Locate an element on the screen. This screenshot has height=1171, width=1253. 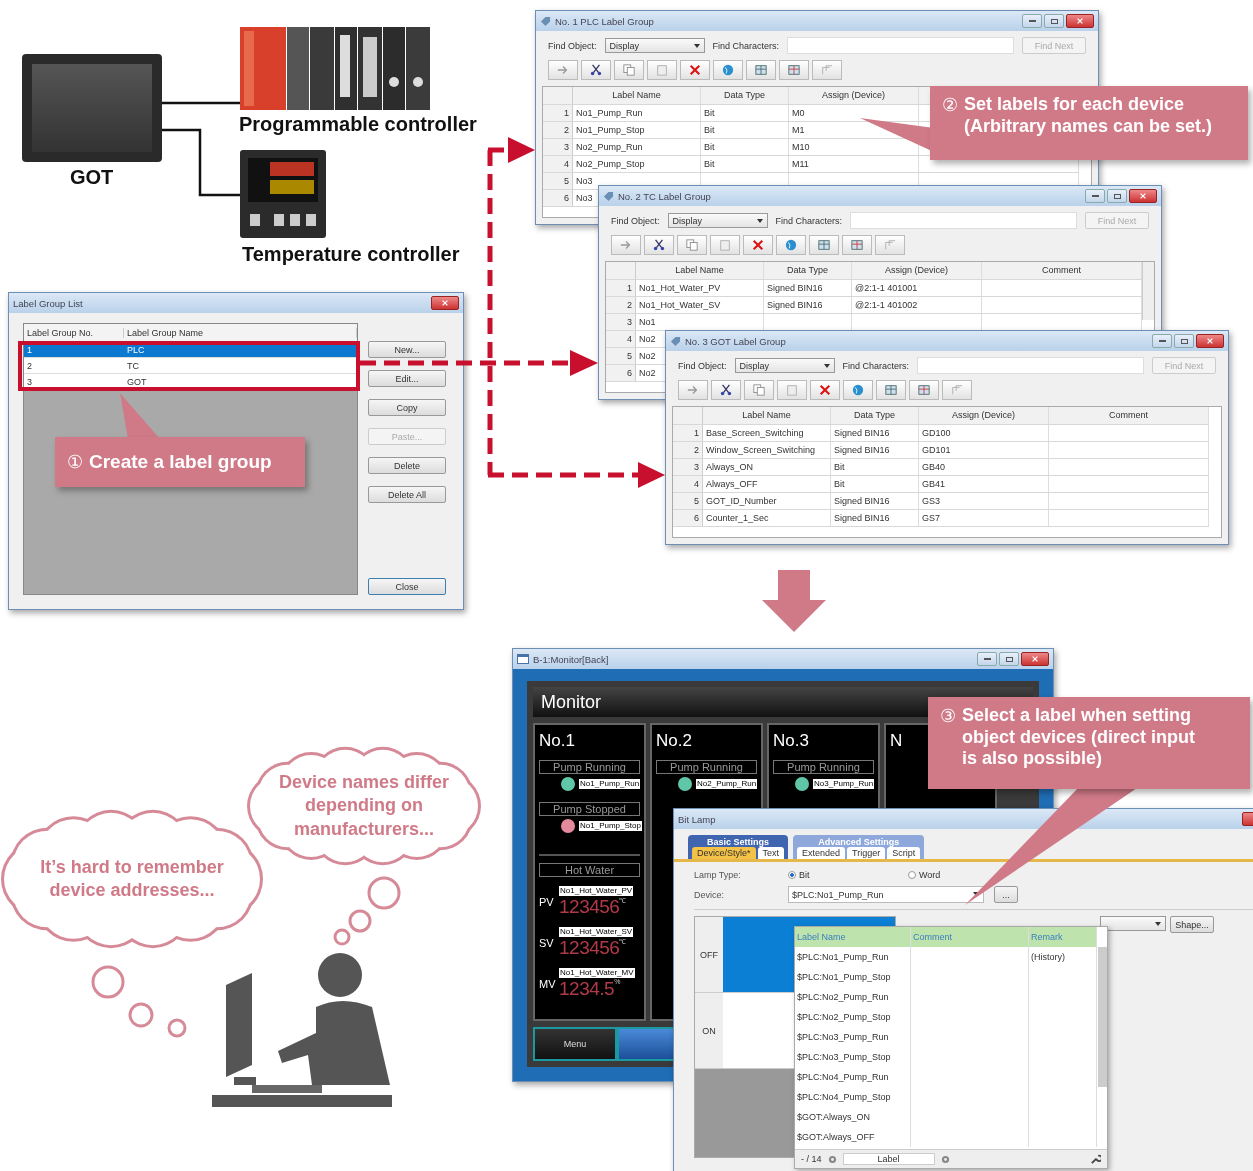
device-tag: No1_Hot_Water_MV is located at coordinates (597, 973).